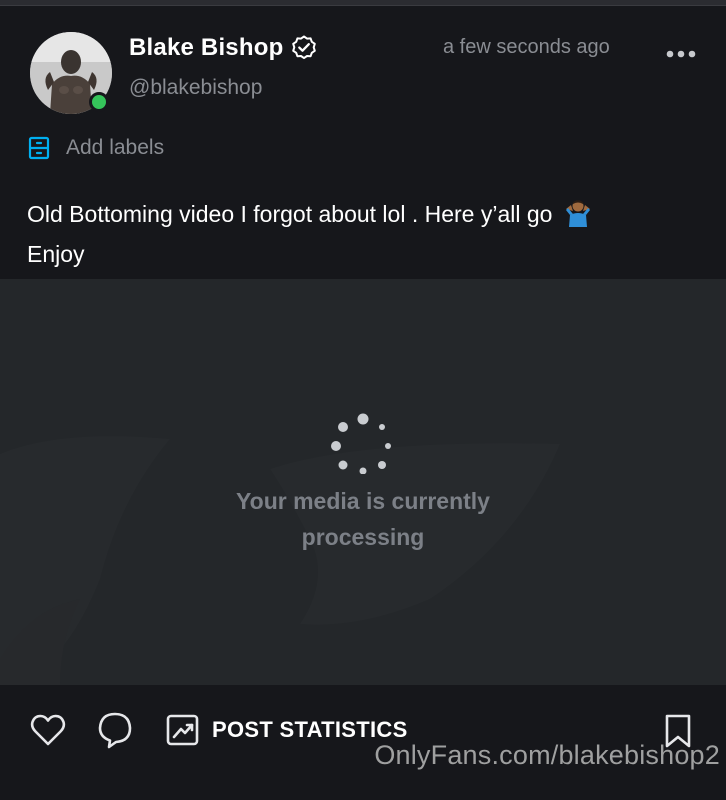 This screenshot has width=726, height=800. What do you see at coordinates (361, 443) in the screenshot?
I see `spinner-icon` at bounding box center [361, 443].